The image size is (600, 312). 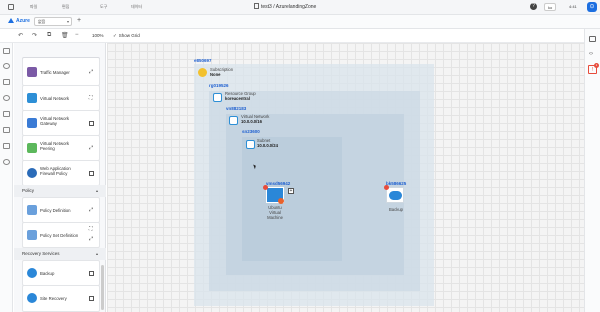 I want to click on menu-data: 데이터, so click(x=136, y=7).